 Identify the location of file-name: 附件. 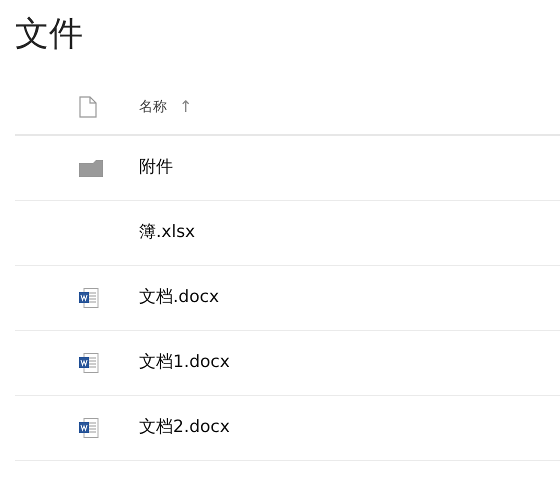
(156, 168).